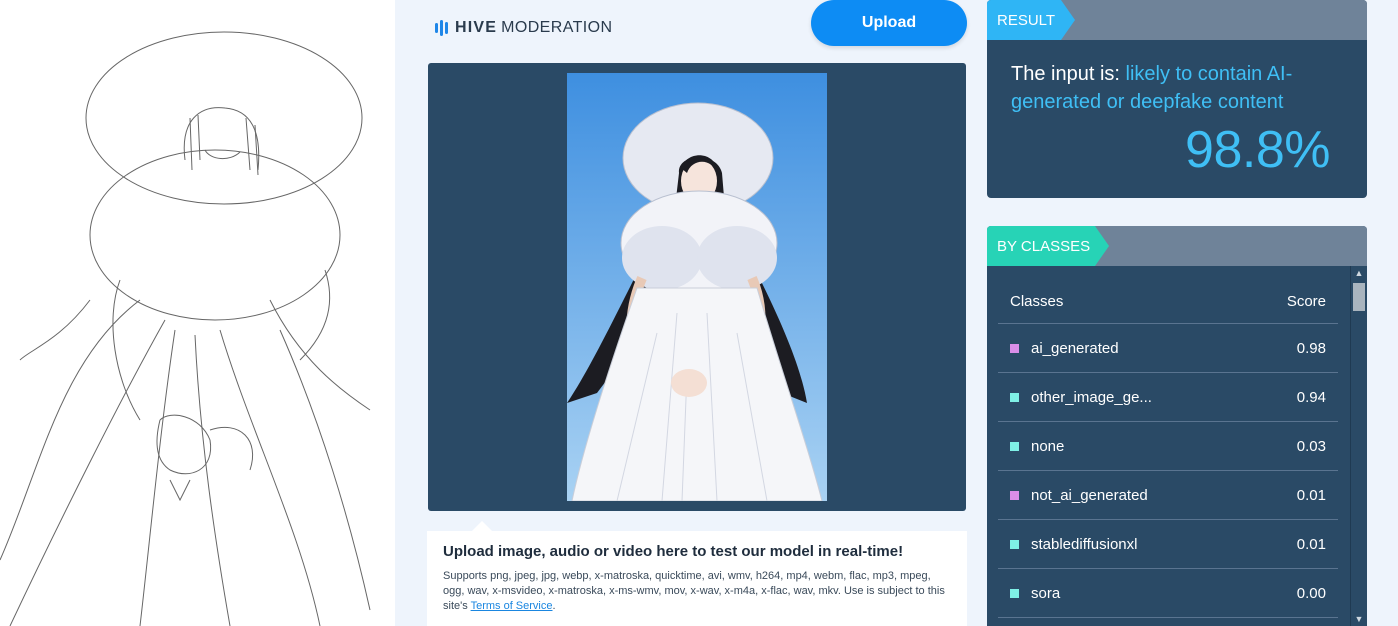 The width and height of the screenshot is (1398, 626). Describe the element at coordinates (1065, 74) in the screenshot. I see `result-prefix: The input is:` at that location.